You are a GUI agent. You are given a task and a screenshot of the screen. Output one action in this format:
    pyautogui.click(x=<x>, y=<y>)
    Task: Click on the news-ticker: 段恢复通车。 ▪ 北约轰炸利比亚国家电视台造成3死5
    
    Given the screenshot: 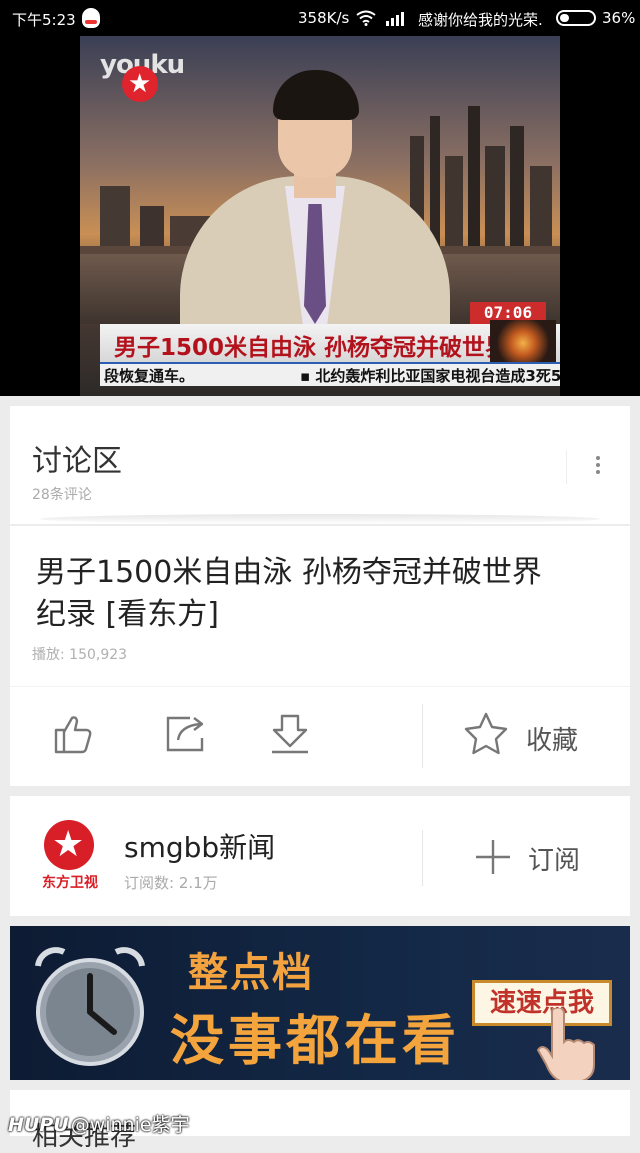 What is the action you would take?
    pyautogui.click(x=330, y=374)
    